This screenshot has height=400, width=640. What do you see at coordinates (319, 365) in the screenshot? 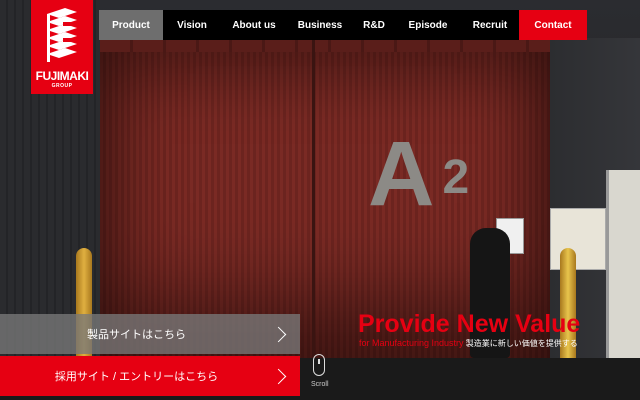
I see `scroll-mouse-icon` at bounding box center [319, 365].